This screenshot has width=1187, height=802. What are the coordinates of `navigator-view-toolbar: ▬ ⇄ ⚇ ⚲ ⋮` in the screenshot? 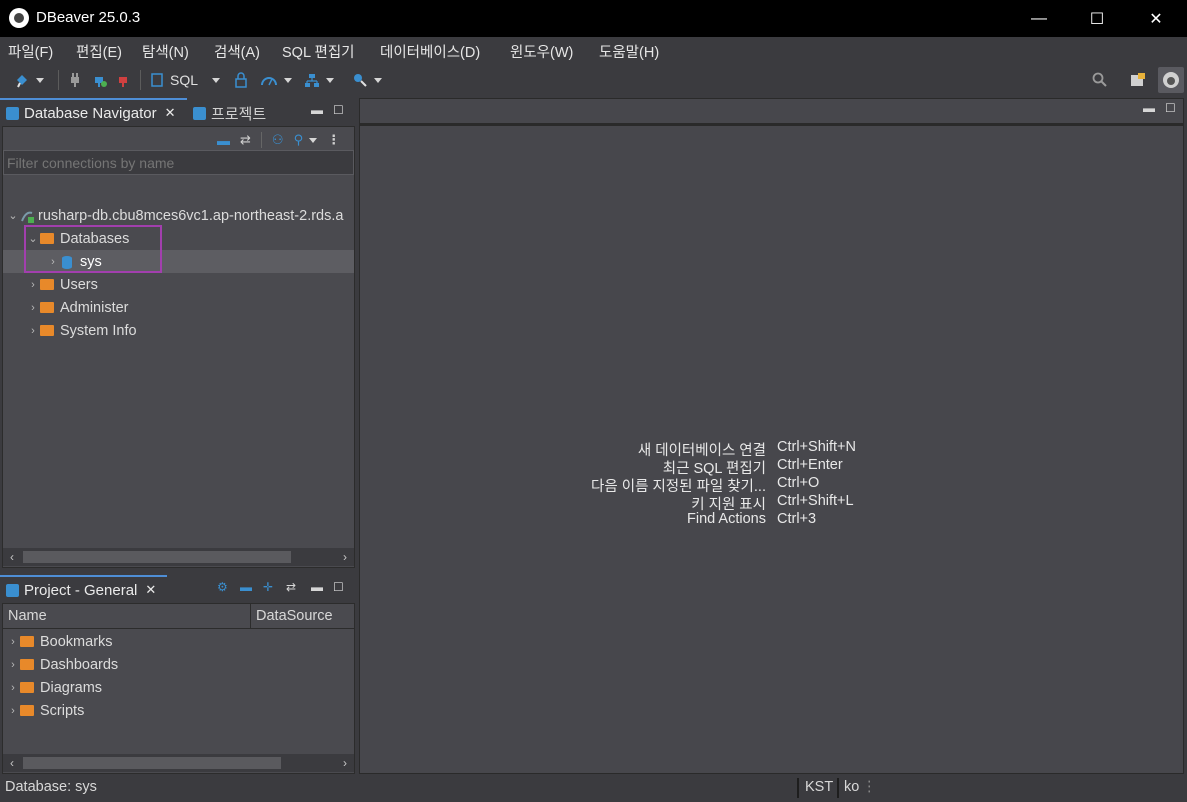 It's located at (278, 140).